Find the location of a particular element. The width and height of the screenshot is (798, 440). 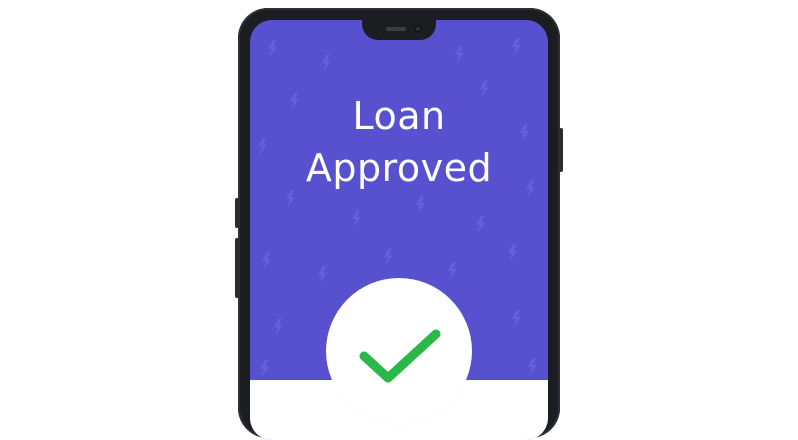

phone-notch is located at coordinates (399, 30).